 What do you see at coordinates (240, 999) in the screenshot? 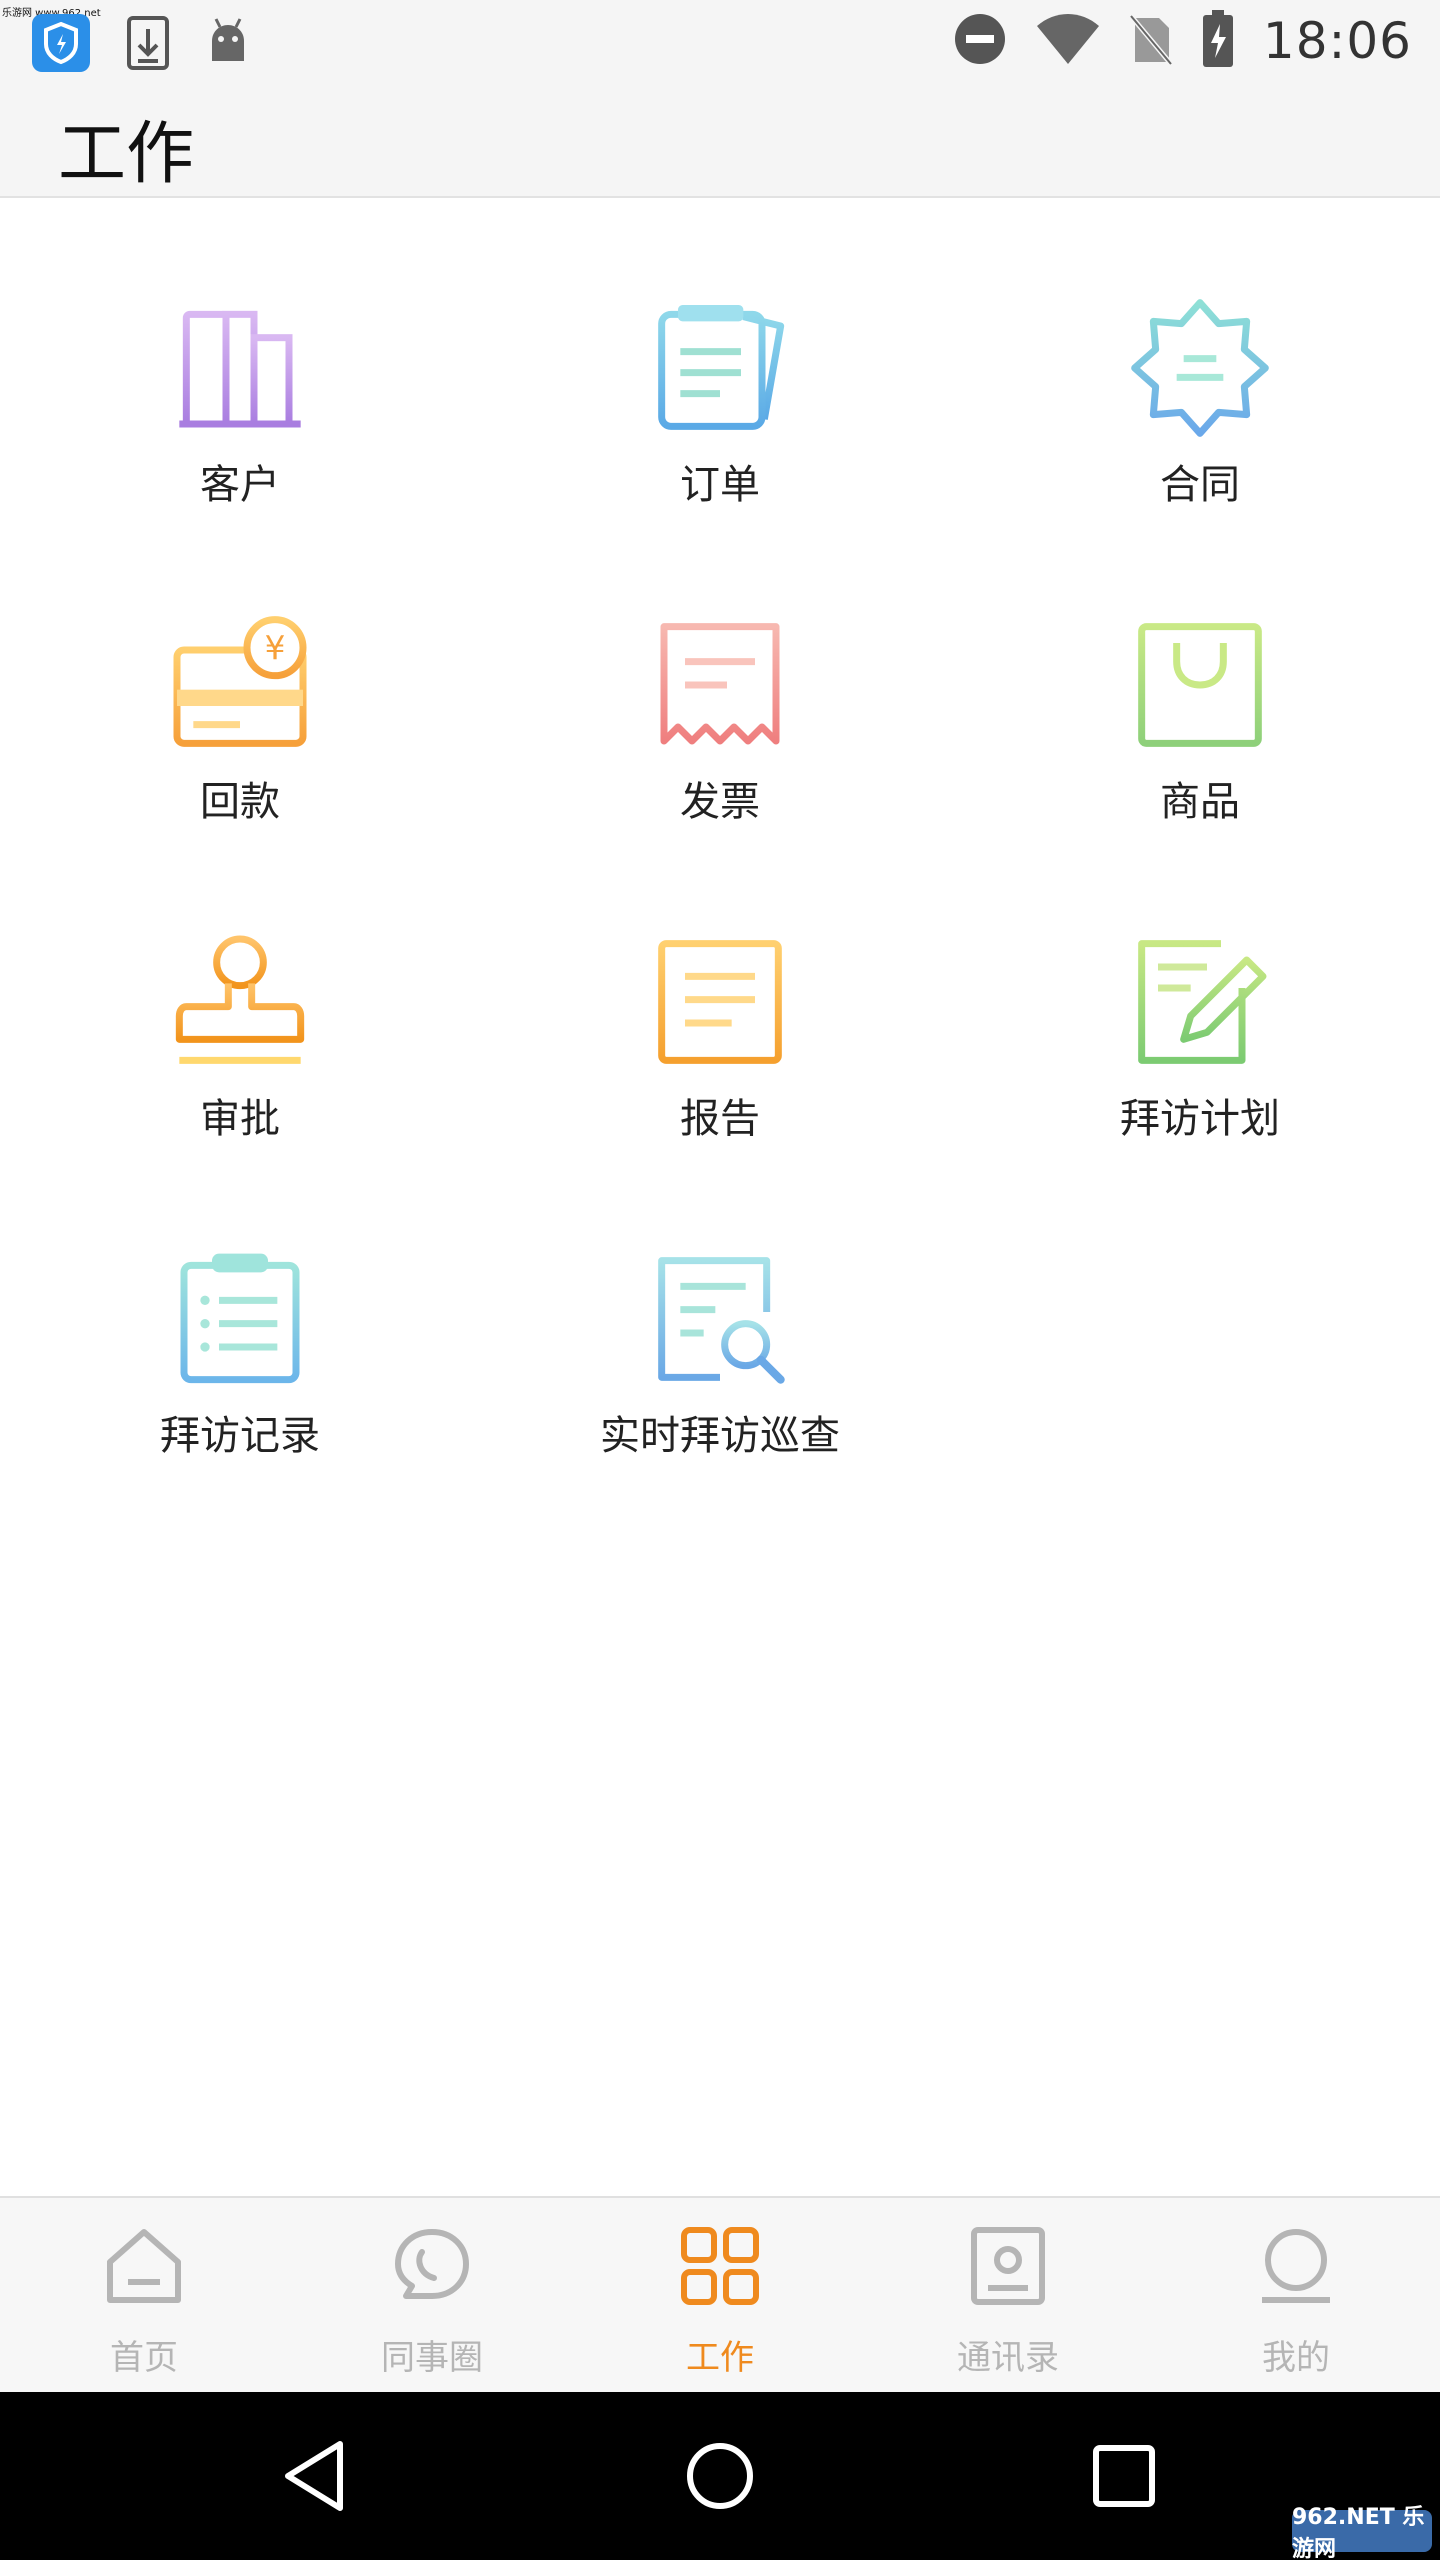
I see `stamp-icon` at bounding box center [240, 999].